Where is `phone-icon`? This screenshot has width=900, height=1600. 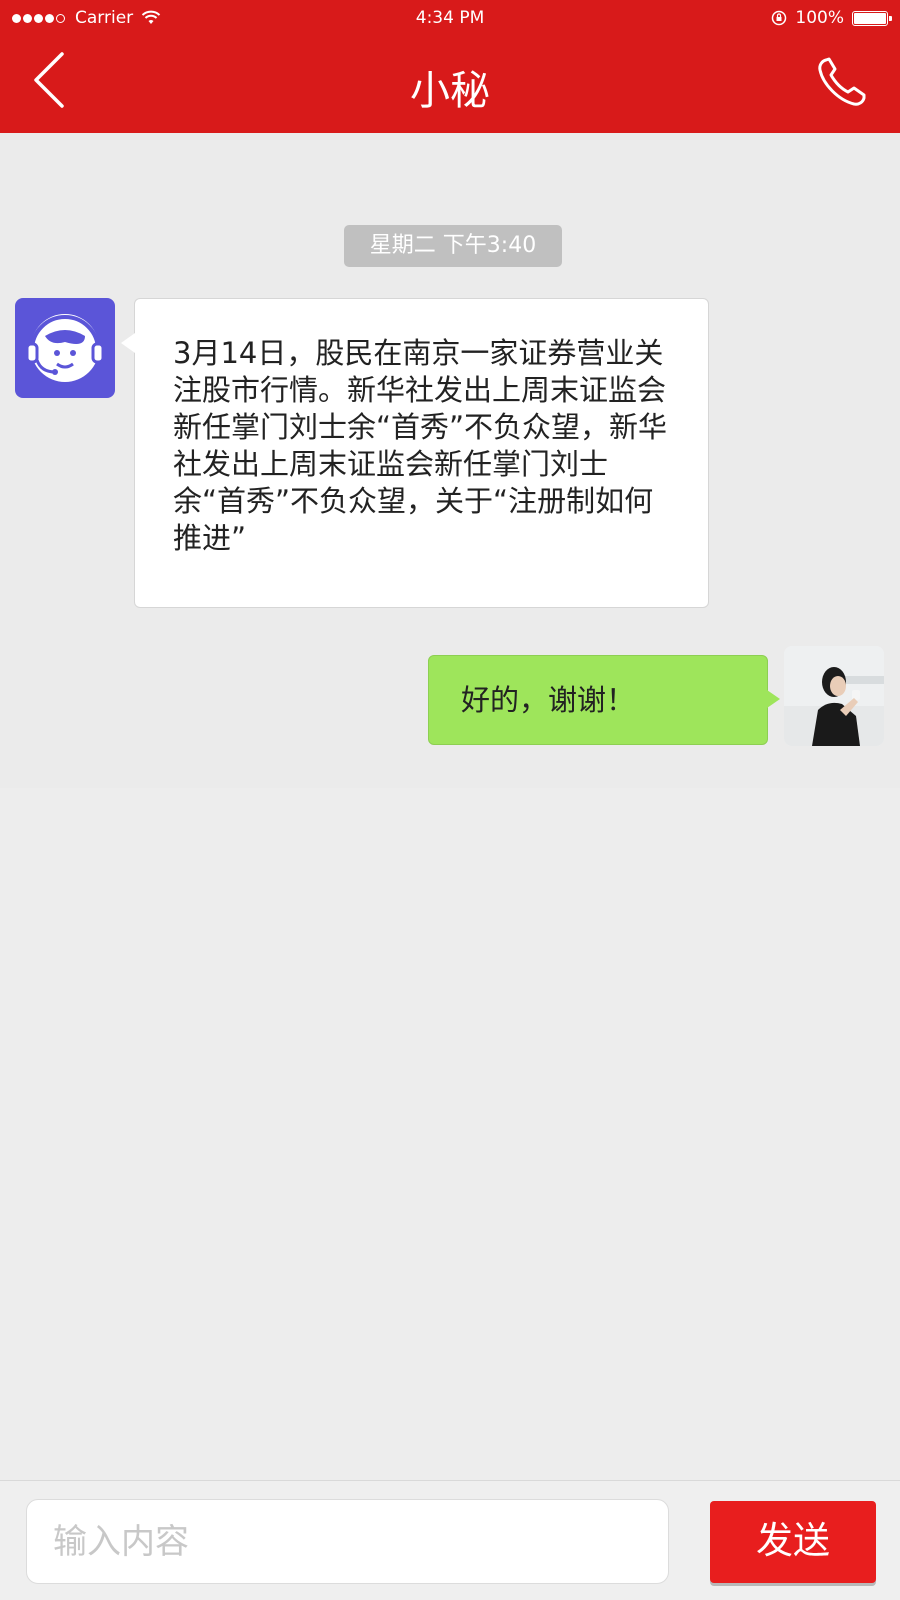
phone-icon is located at coordinates (842, 81).